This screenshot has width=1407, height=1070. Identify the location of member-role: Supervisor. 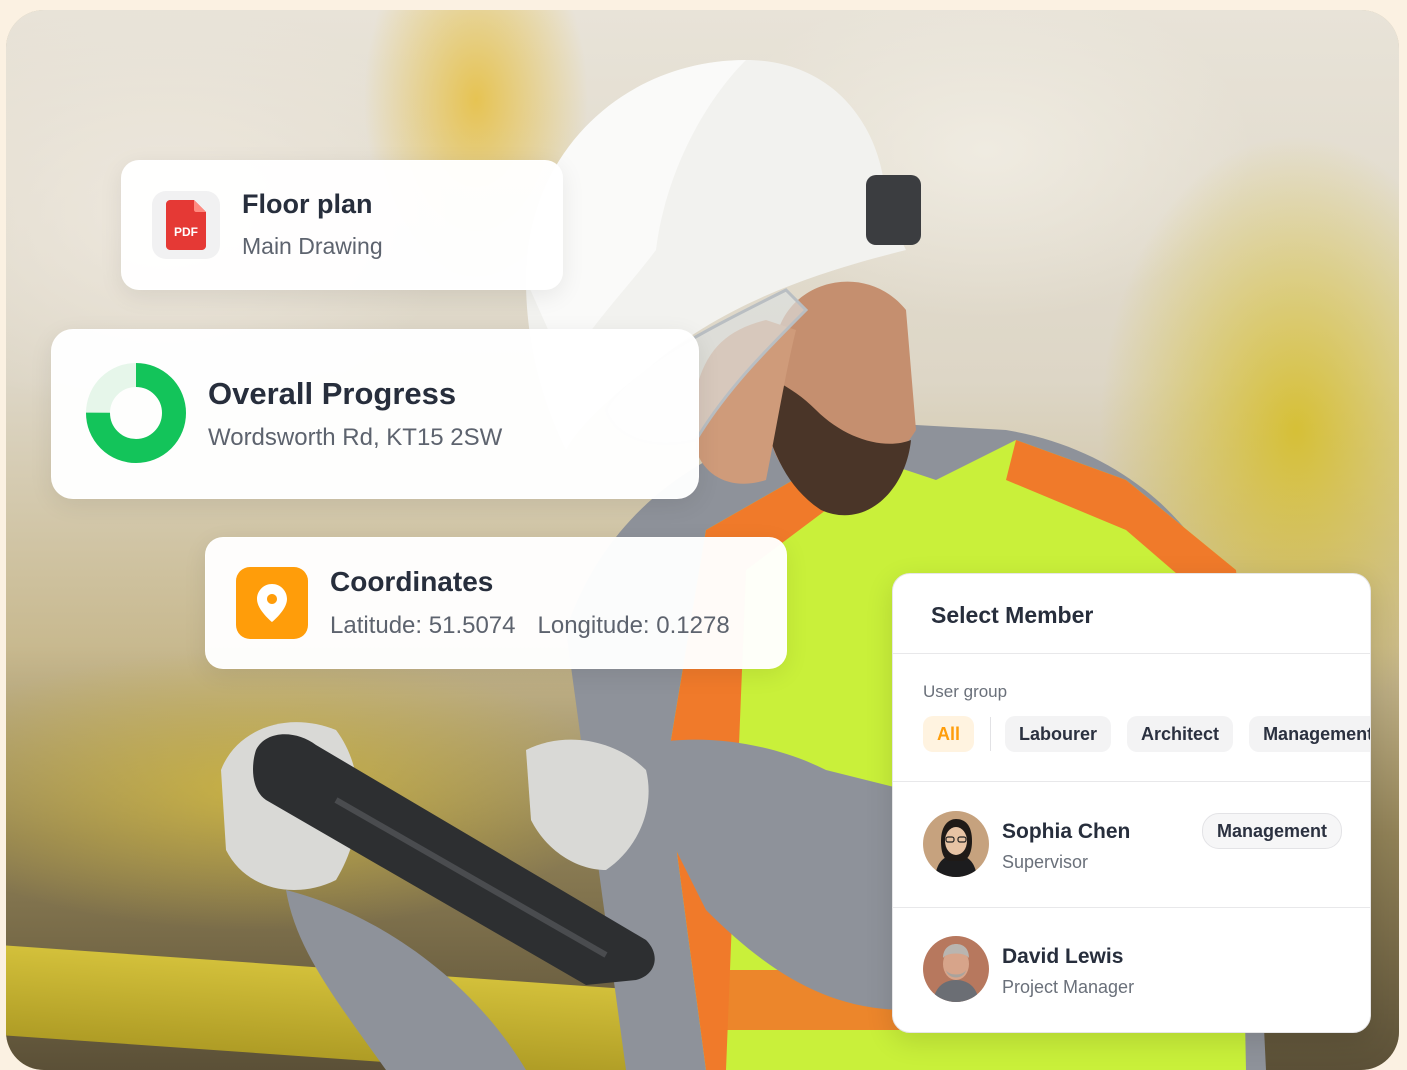
(1045, 862).